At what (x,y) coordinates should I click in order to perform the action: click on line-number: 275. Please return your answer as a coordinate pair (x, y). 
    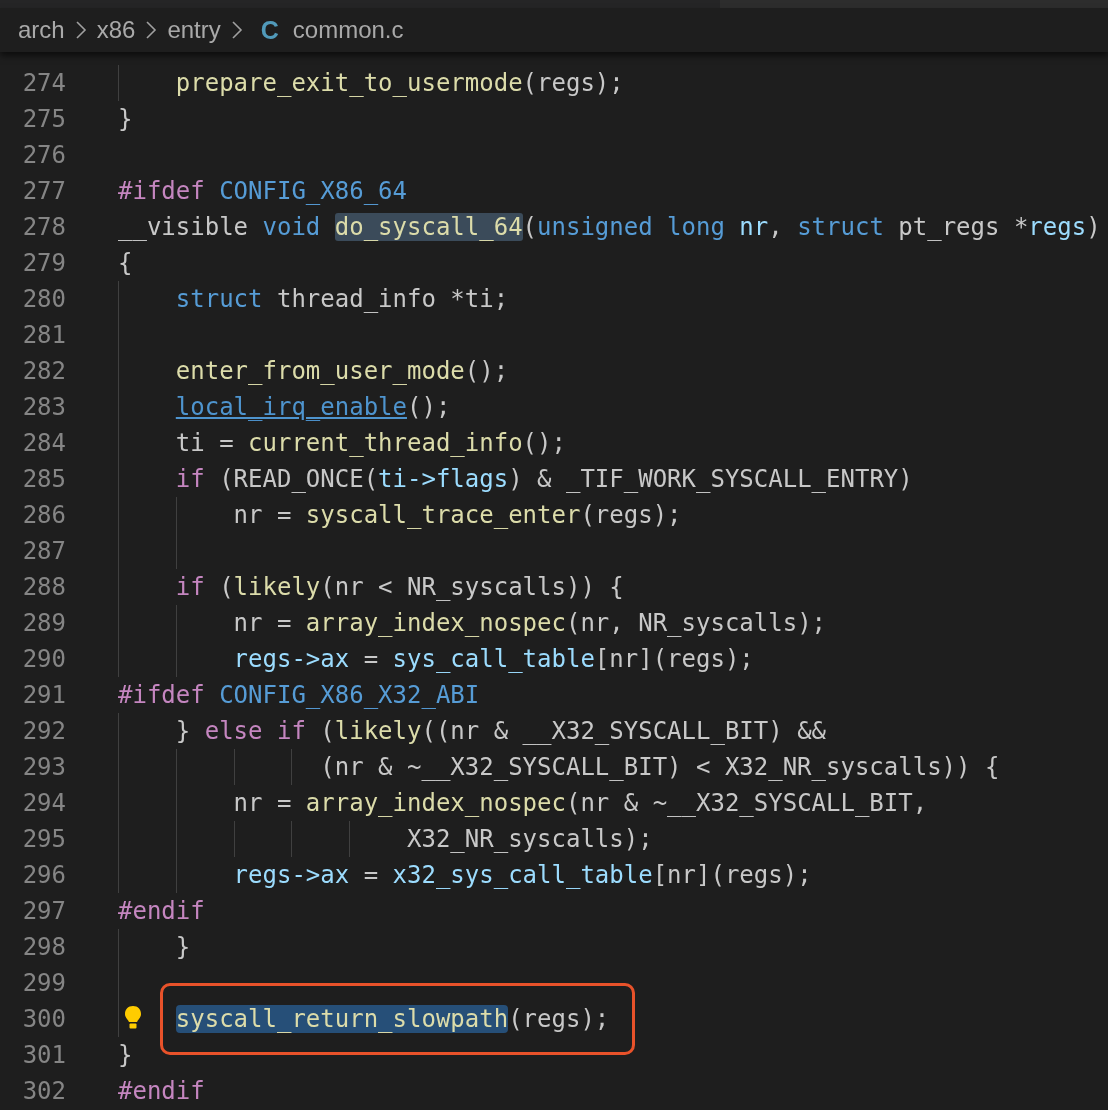
    Looking at the image, I should click on (43, 119).